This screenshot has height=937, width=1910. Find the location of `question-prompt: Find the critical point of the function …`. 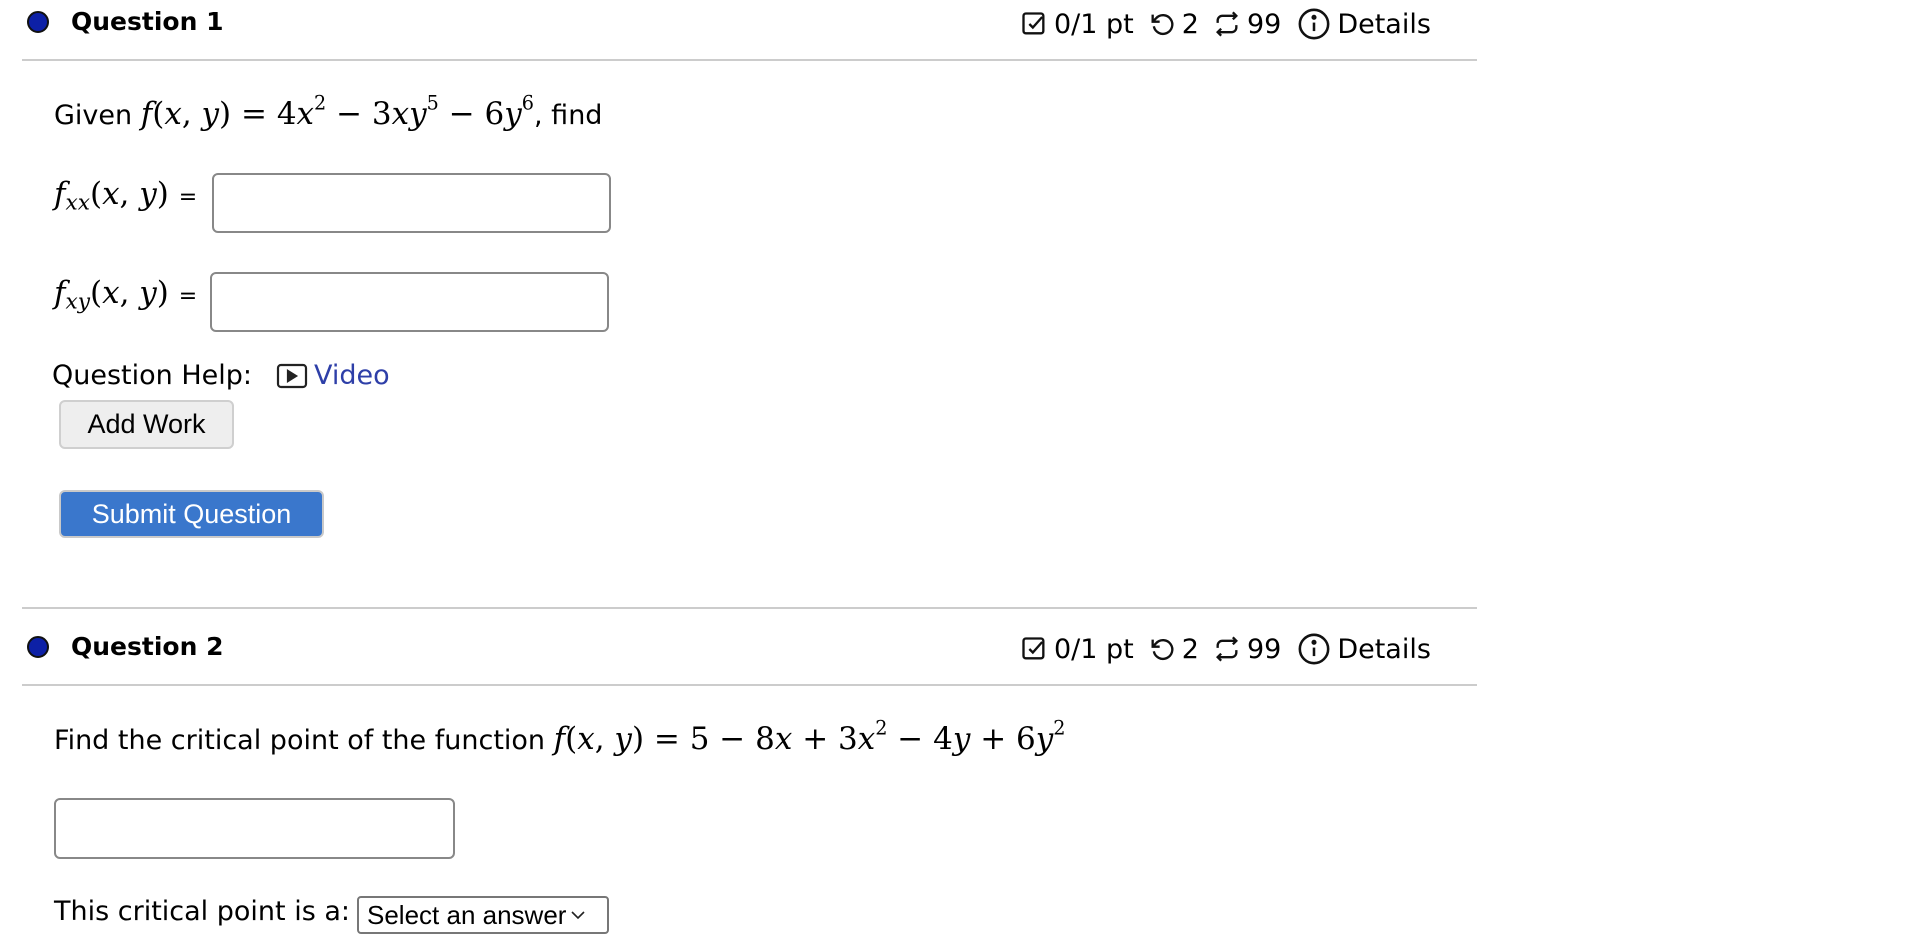

question-prompt: Find the critical point of the function … is located at coordinates (560, 736).